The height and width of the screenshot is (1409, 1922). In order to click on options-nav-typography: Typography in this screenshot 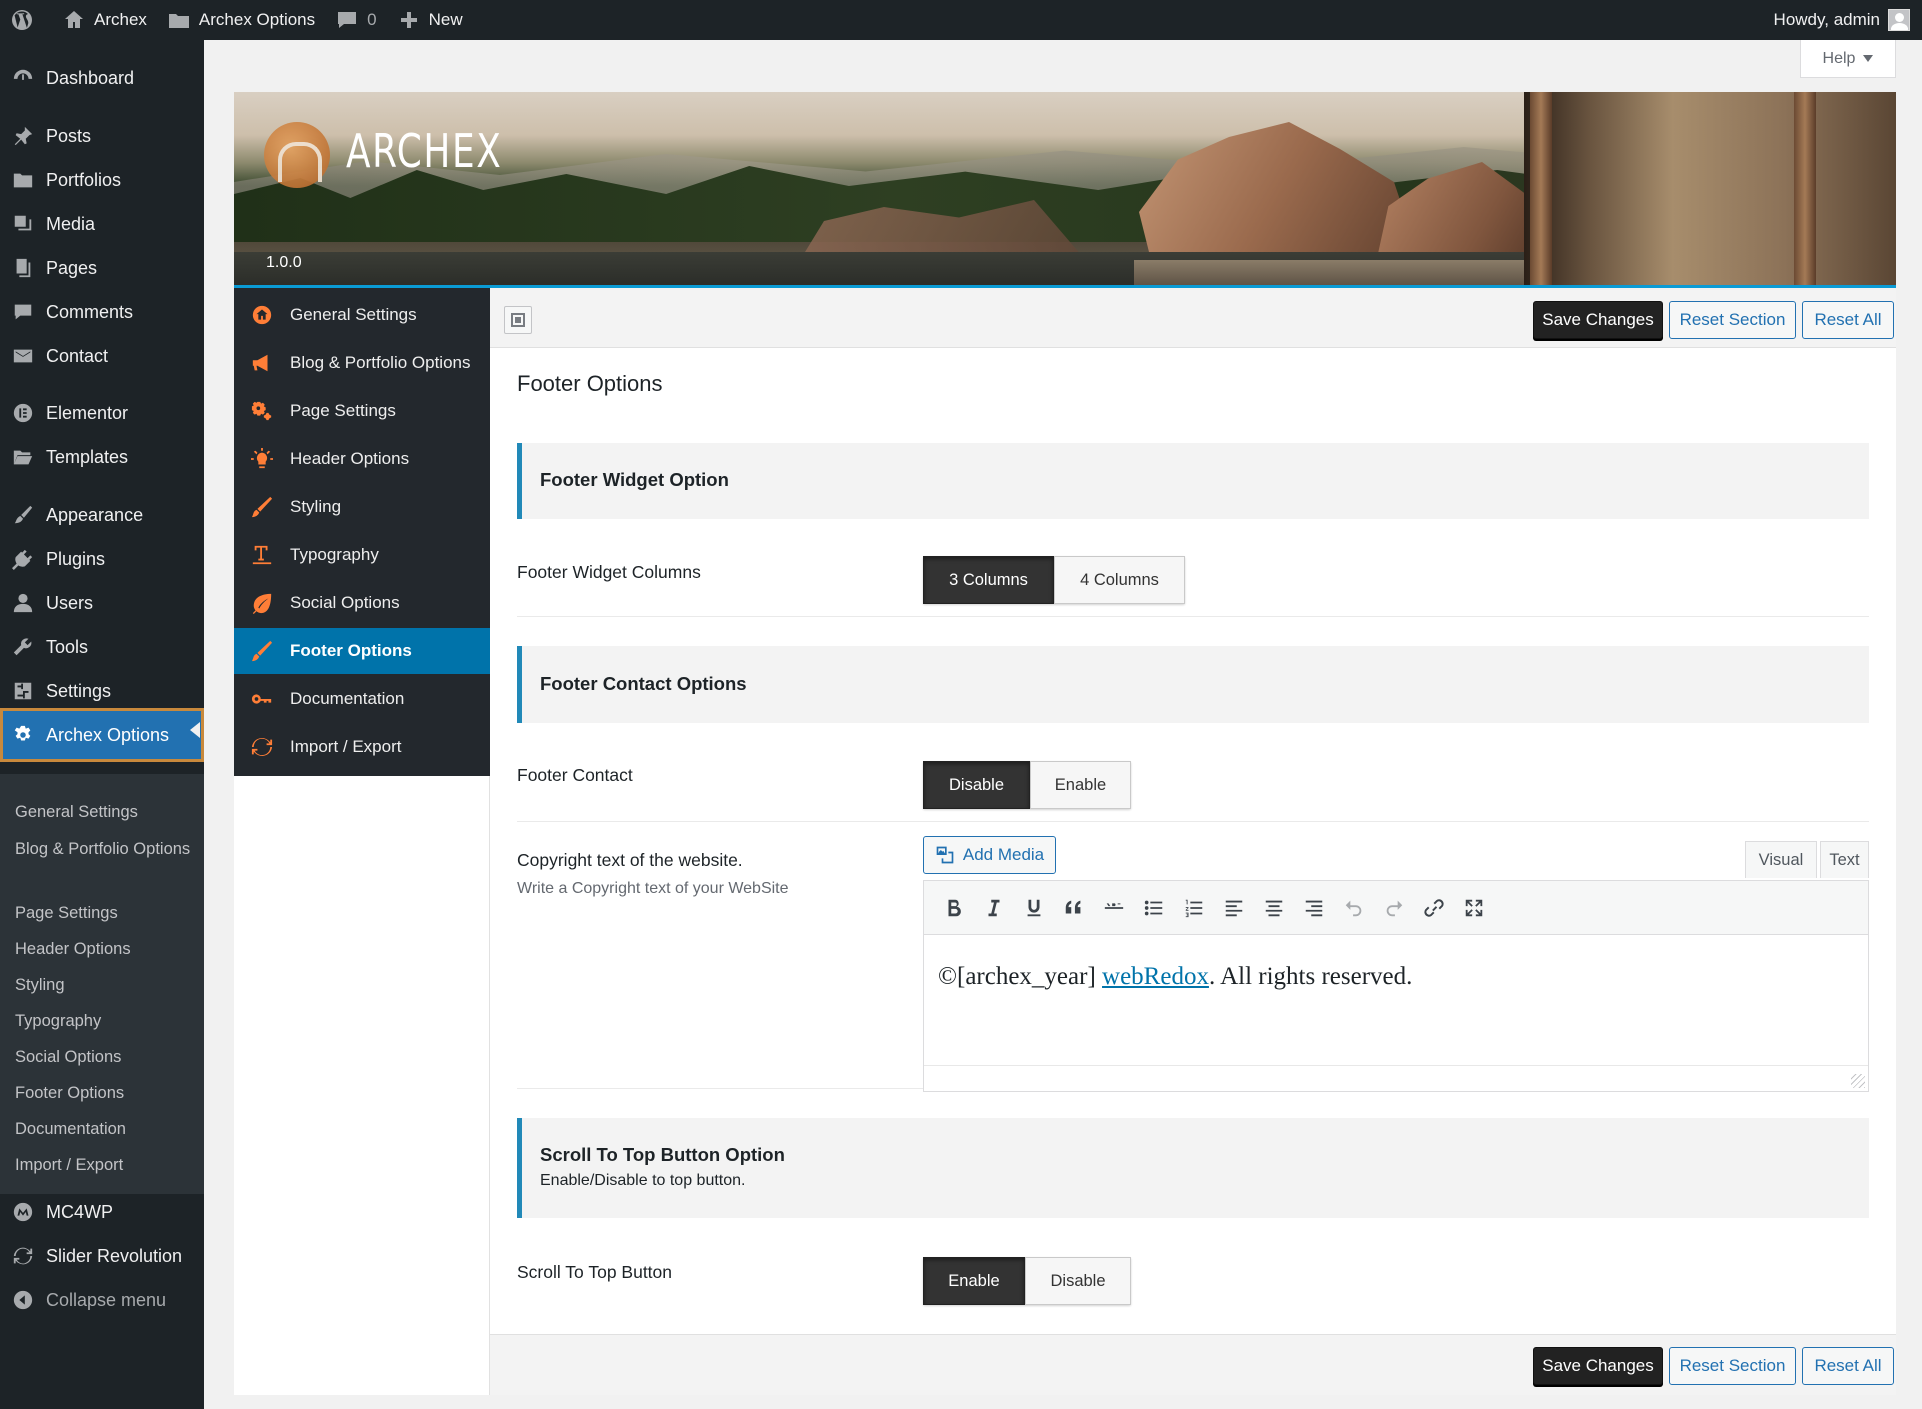, I will do `click(362, 555)`.